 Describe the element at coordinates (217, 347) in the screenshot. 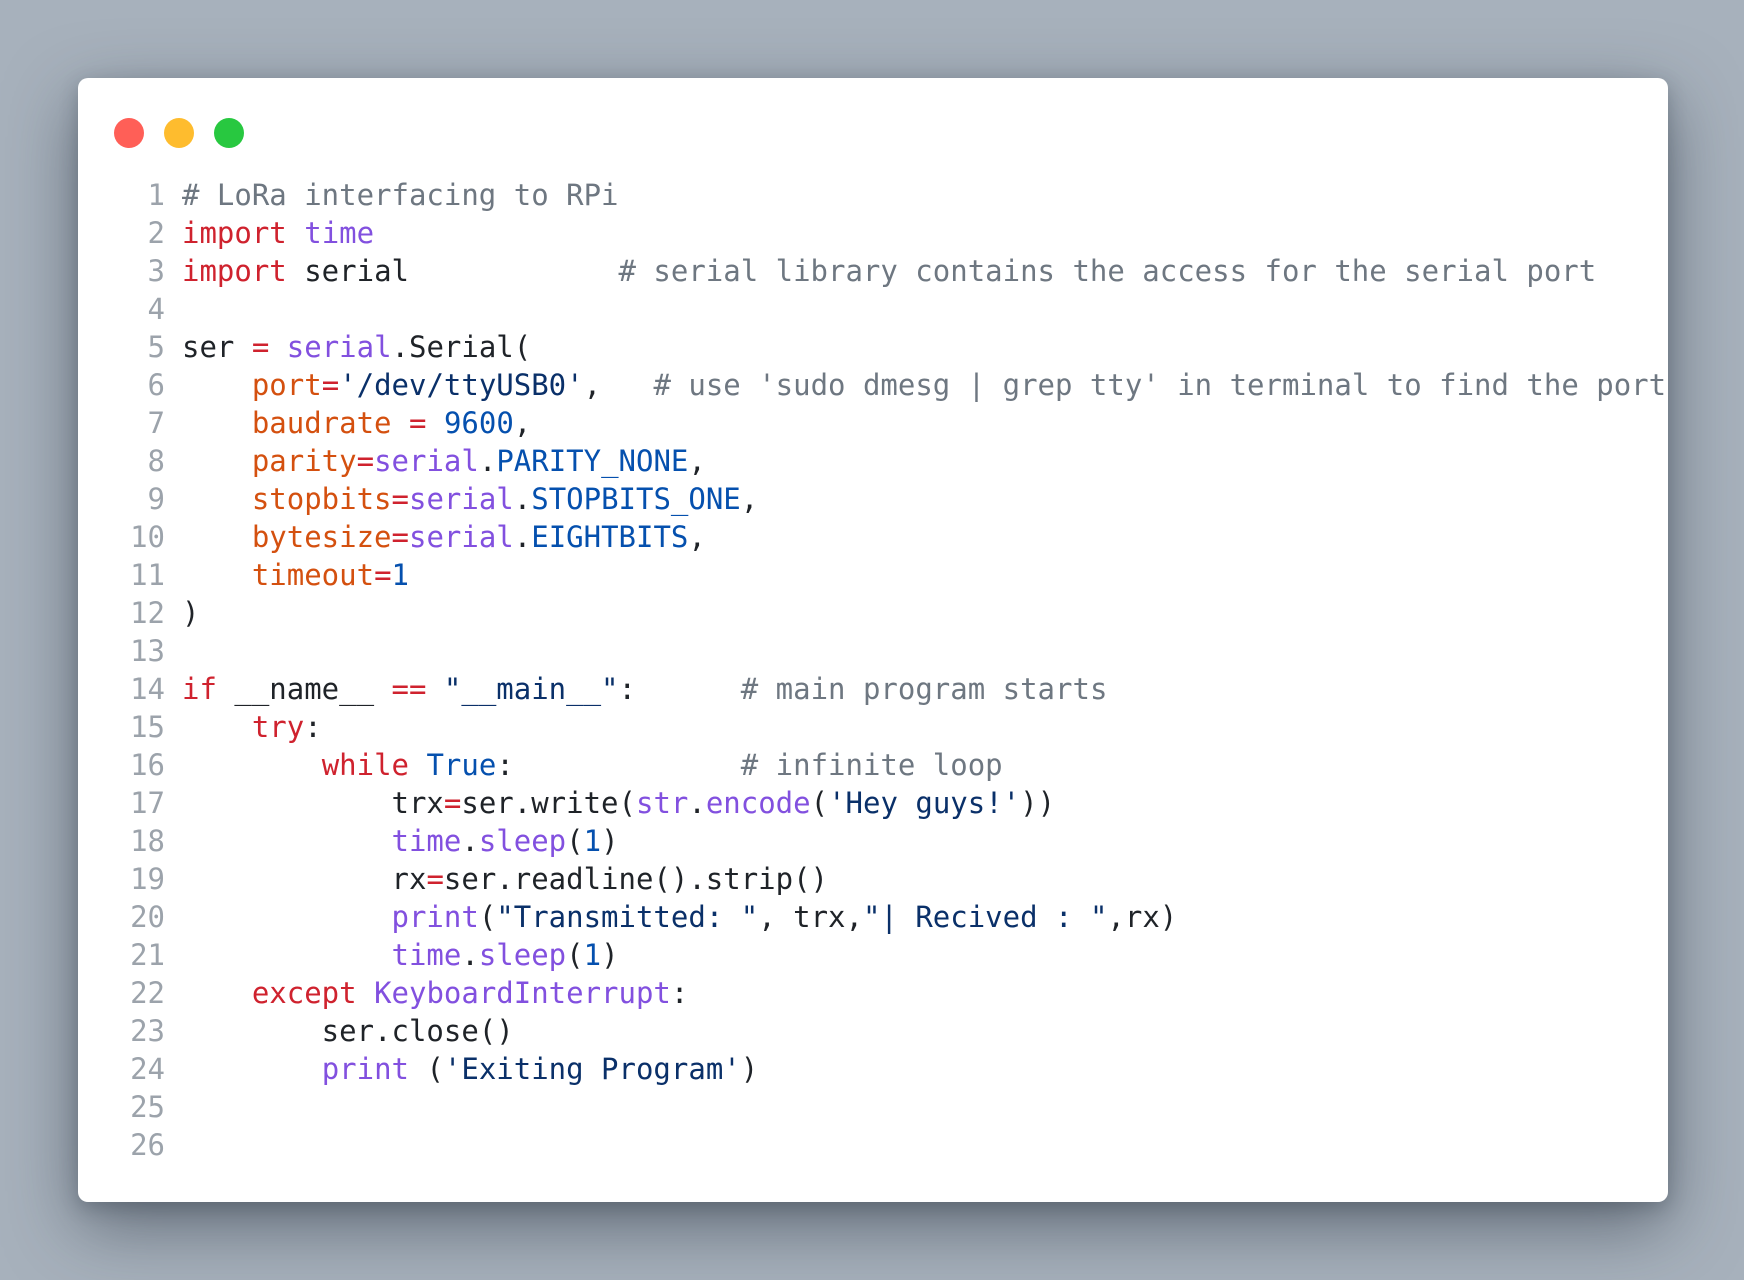

I see `code-token-plain: ser` at that location.